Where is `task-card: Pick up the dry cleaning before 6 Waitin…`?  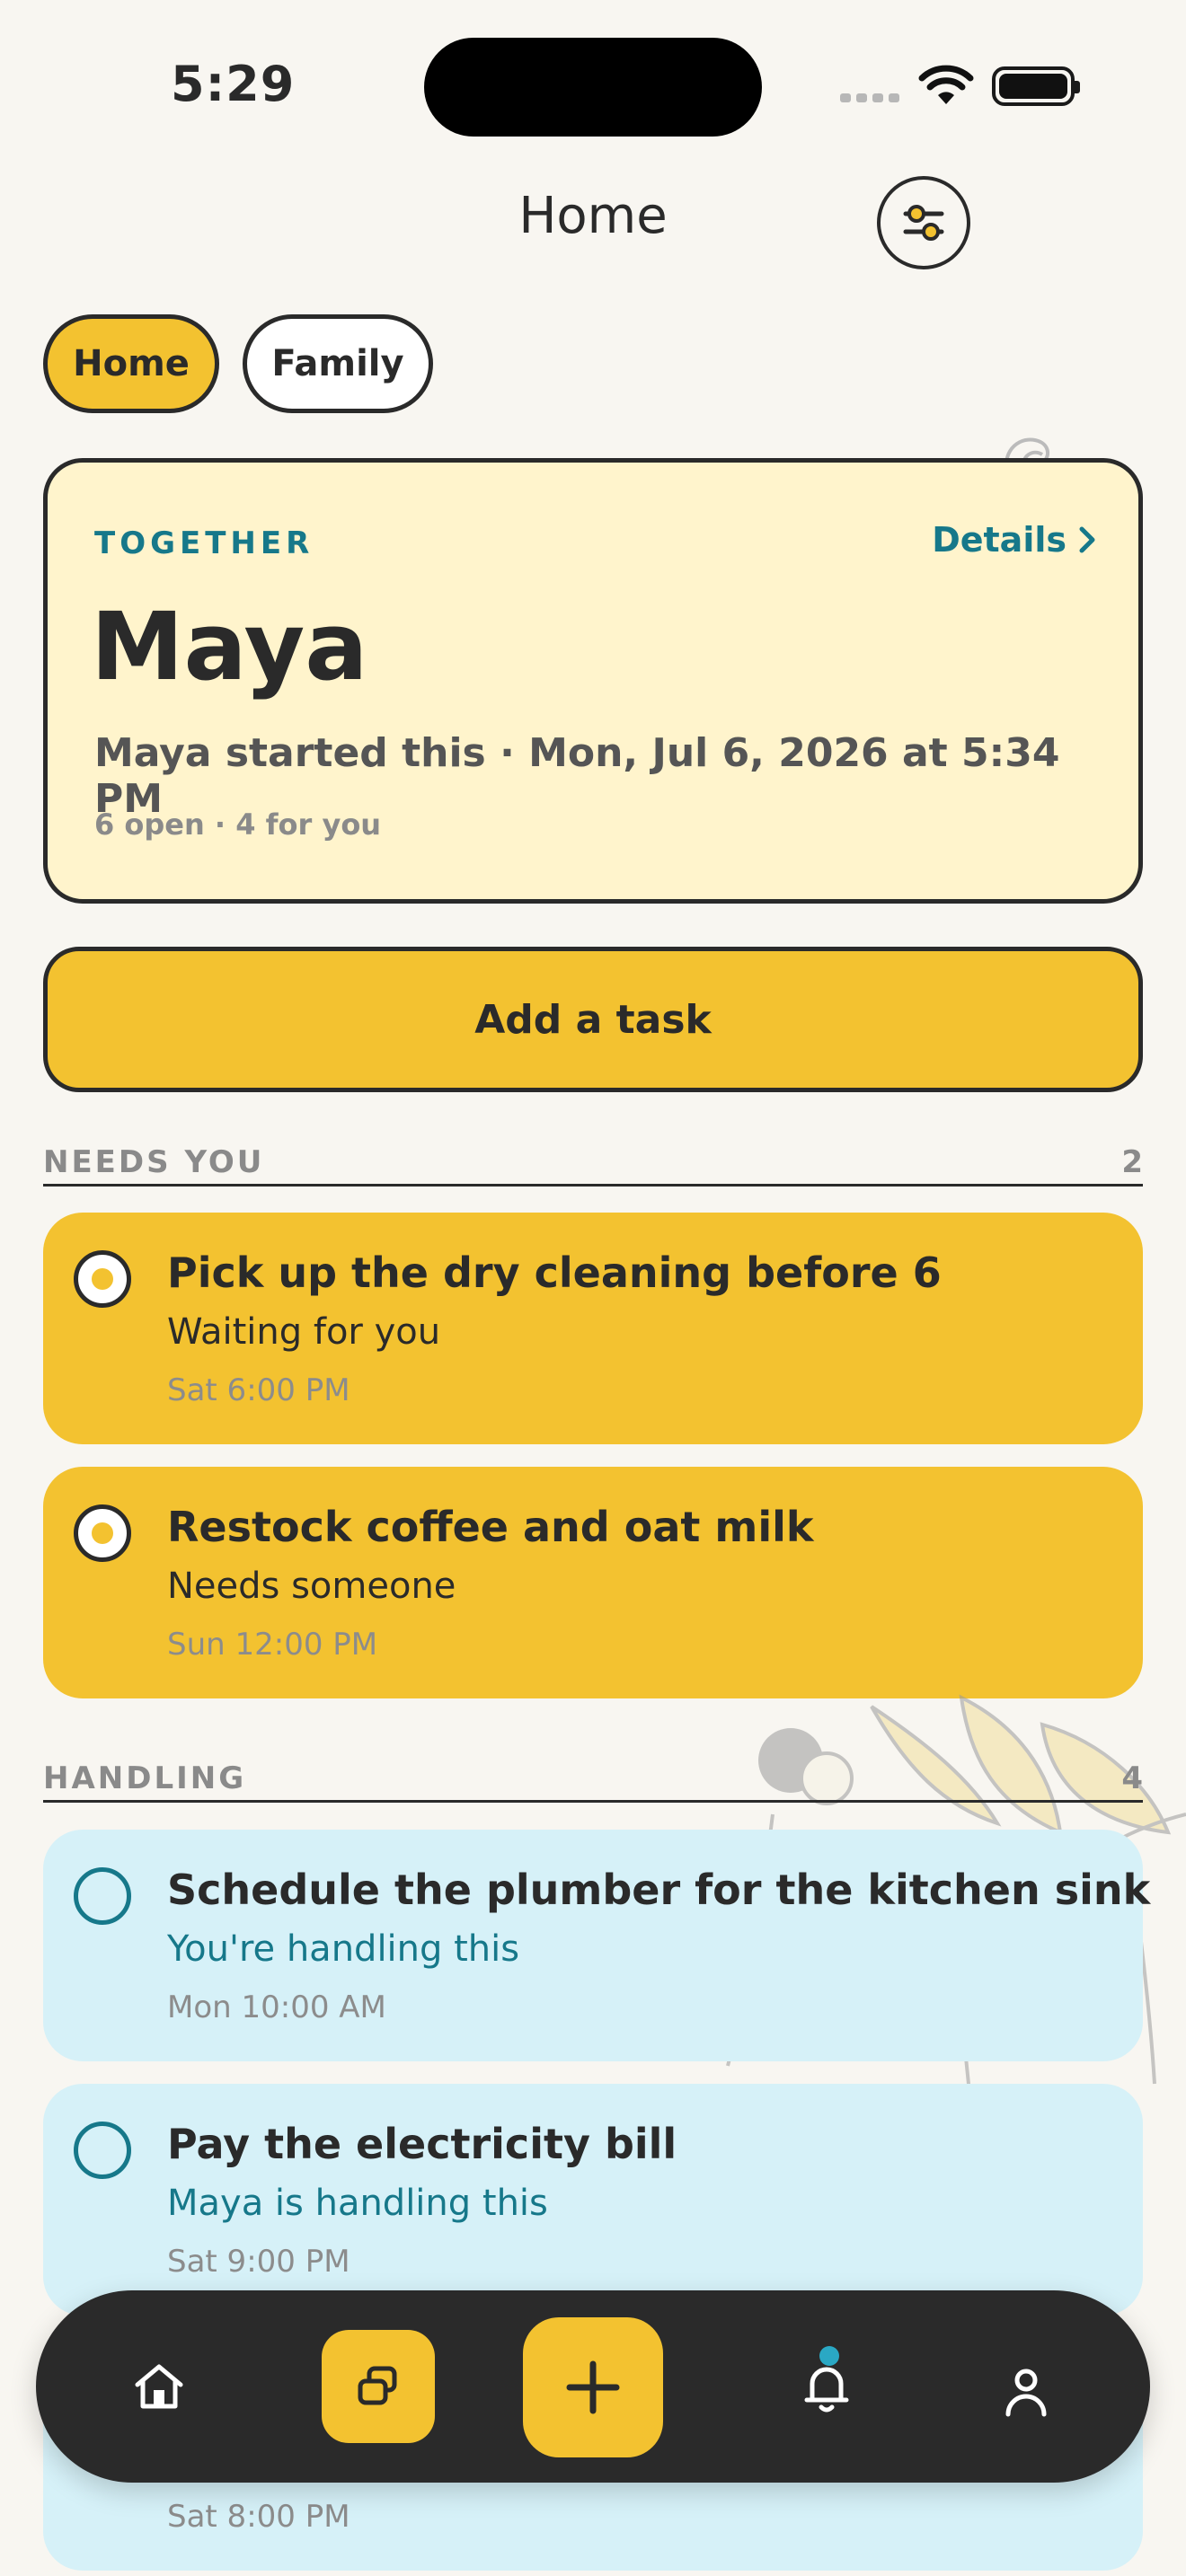
task-card: Pick up the dry cleaning before 6 Waitin… is located at coordinates (593, 1328).